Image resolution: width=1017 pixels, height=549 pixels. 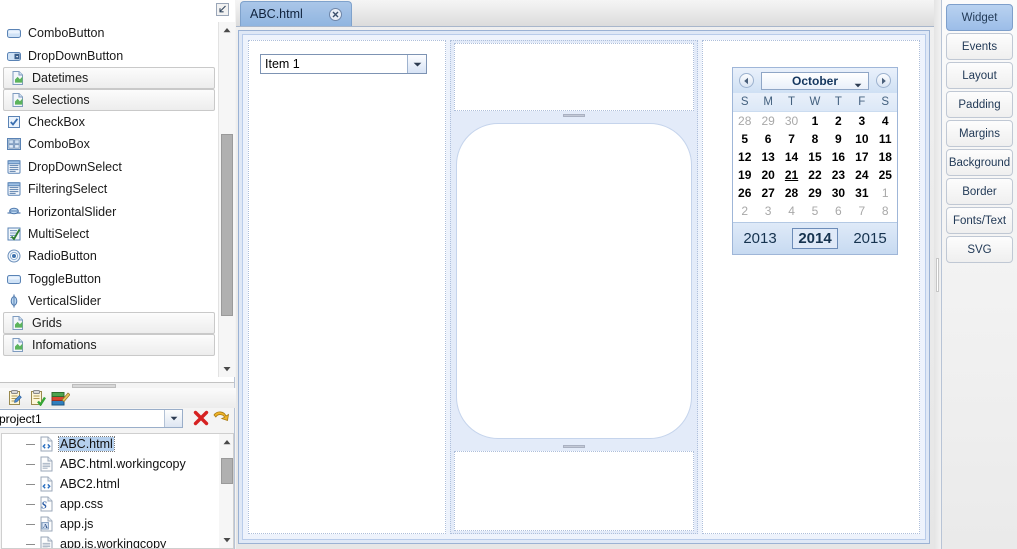 I want to click on sidebar-splitter, so click(x=937, y=274).